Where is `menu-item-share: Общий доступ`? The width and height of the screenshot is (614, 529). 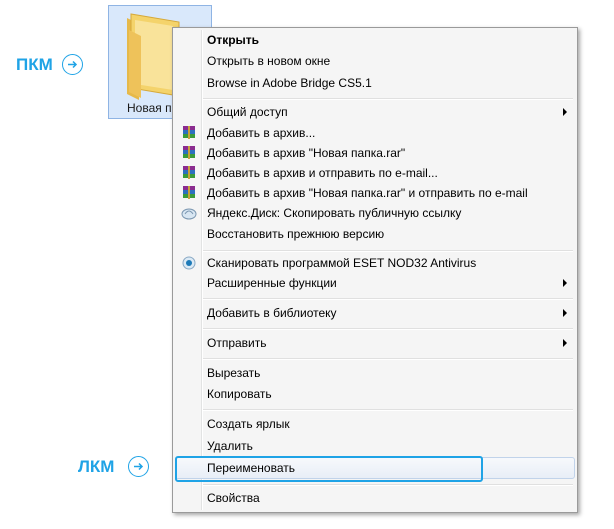
menu-item-share: Общий доступ is located at coordinates (375, 112).